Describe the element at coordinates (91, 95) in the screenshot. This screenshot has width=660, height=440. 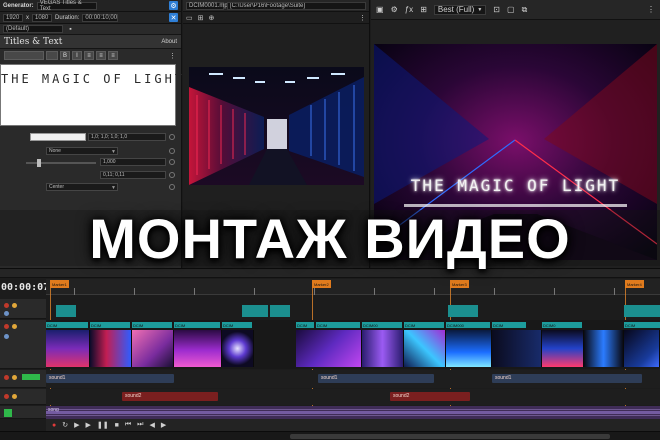
I see `text-editor: THE MAGIC OF LIGHT` at that location.